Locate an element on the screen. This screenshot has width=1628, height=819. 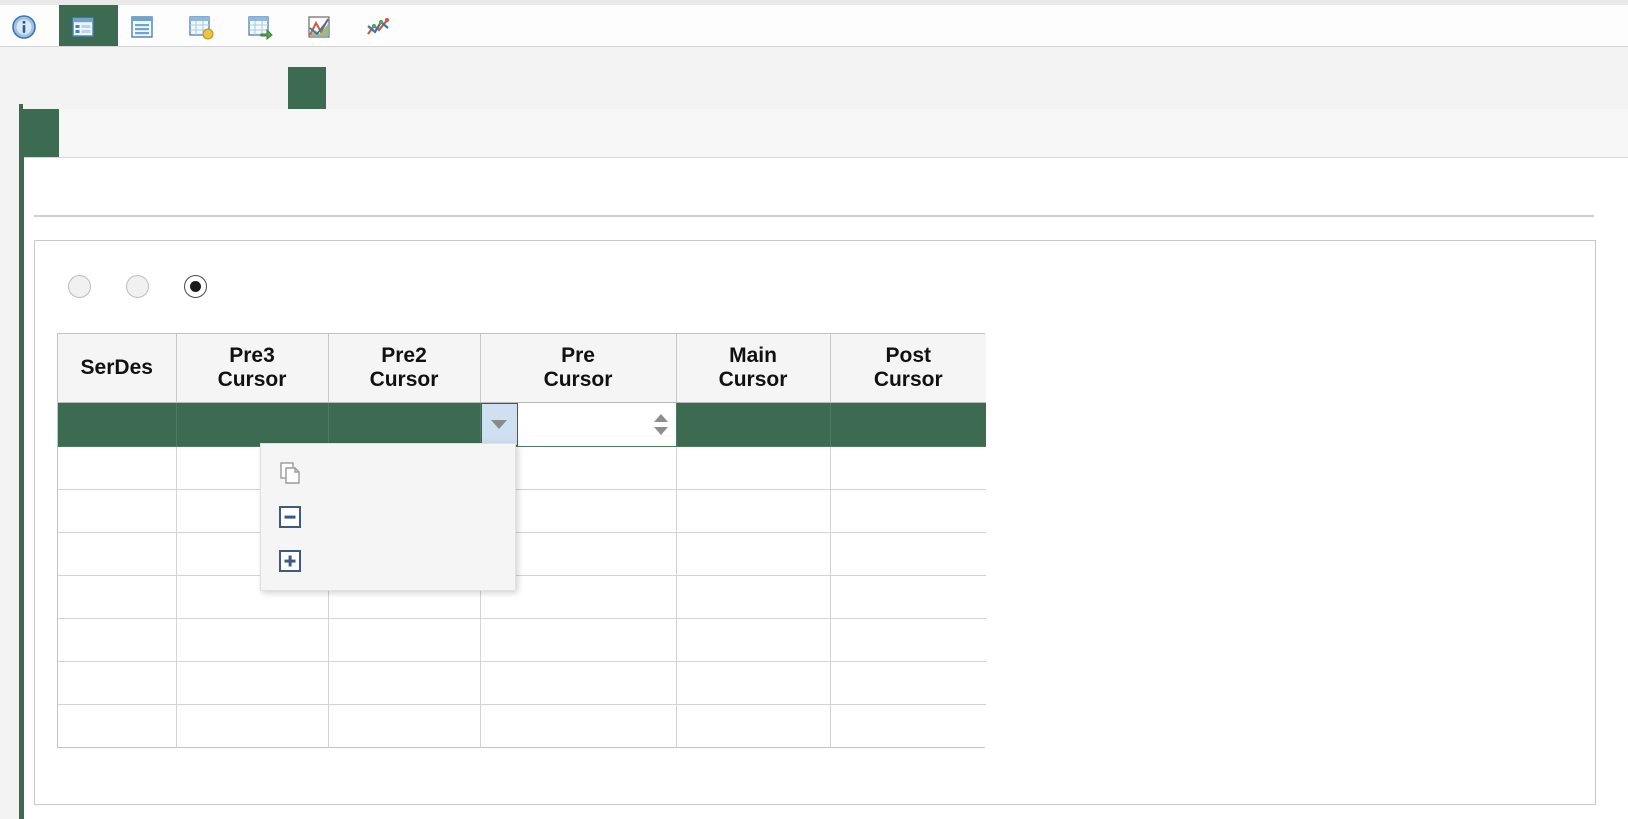
main-tab-statistics-charting is located at coordinates (324, 24).